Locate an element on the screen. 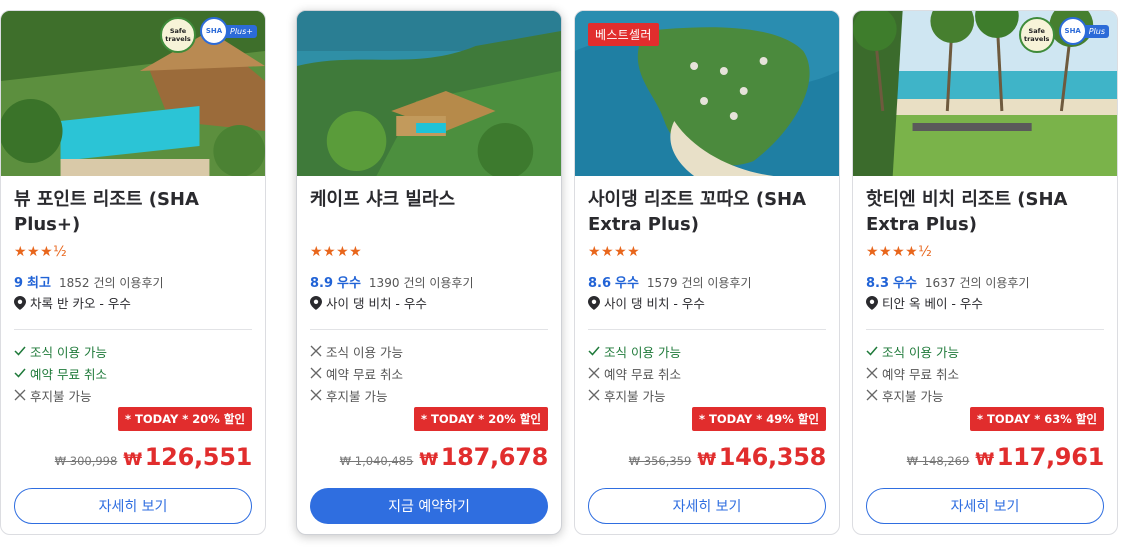  review-score: 8.3 is located at coordinates (878, 283).